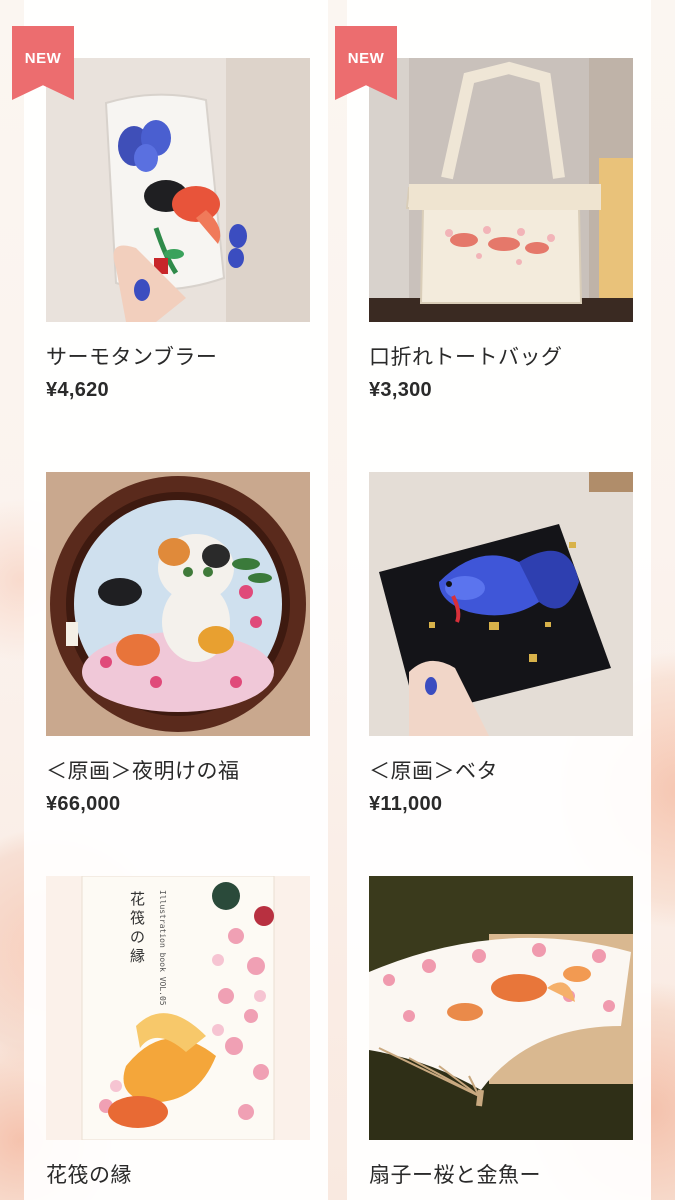  Describe the element at coordinates (499, 357) in the screenshot. I see `product-name: 口折れトートバッグ` at that location.